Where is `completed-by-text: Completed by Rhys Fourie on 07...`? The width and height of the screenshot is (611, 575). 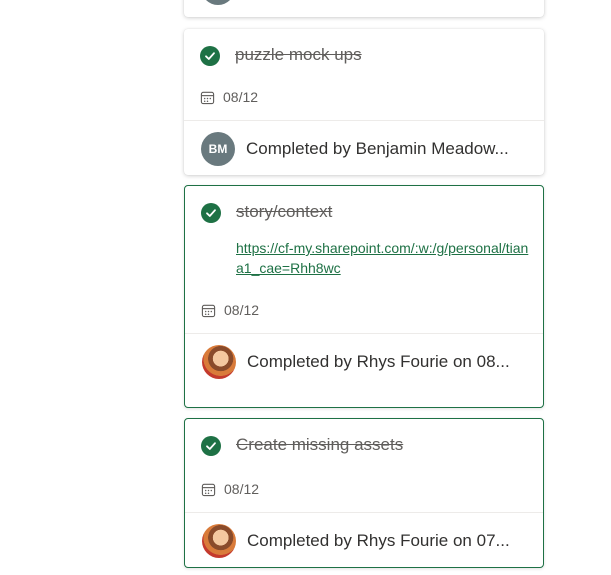
completed-by-text: Completed by Rhys Fourie on 07... is located at coordinates (378, 540).